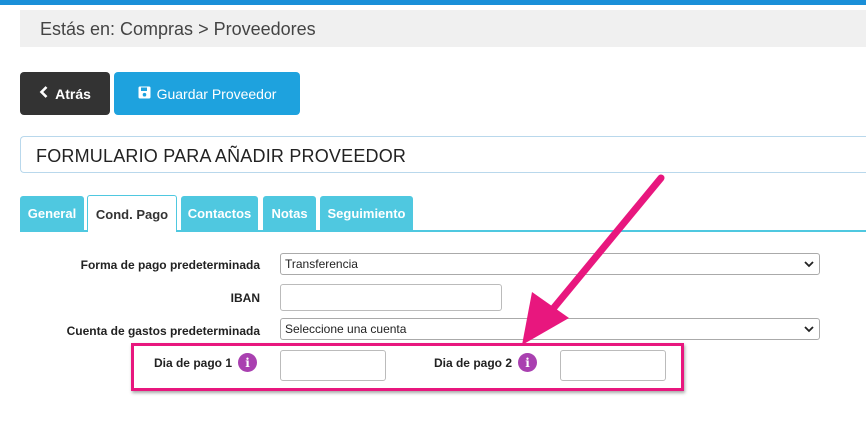  What do you see at coordinates (593, 259) in the screenshot?
I see `annotation-arrow` at bounding box center [593, 259].